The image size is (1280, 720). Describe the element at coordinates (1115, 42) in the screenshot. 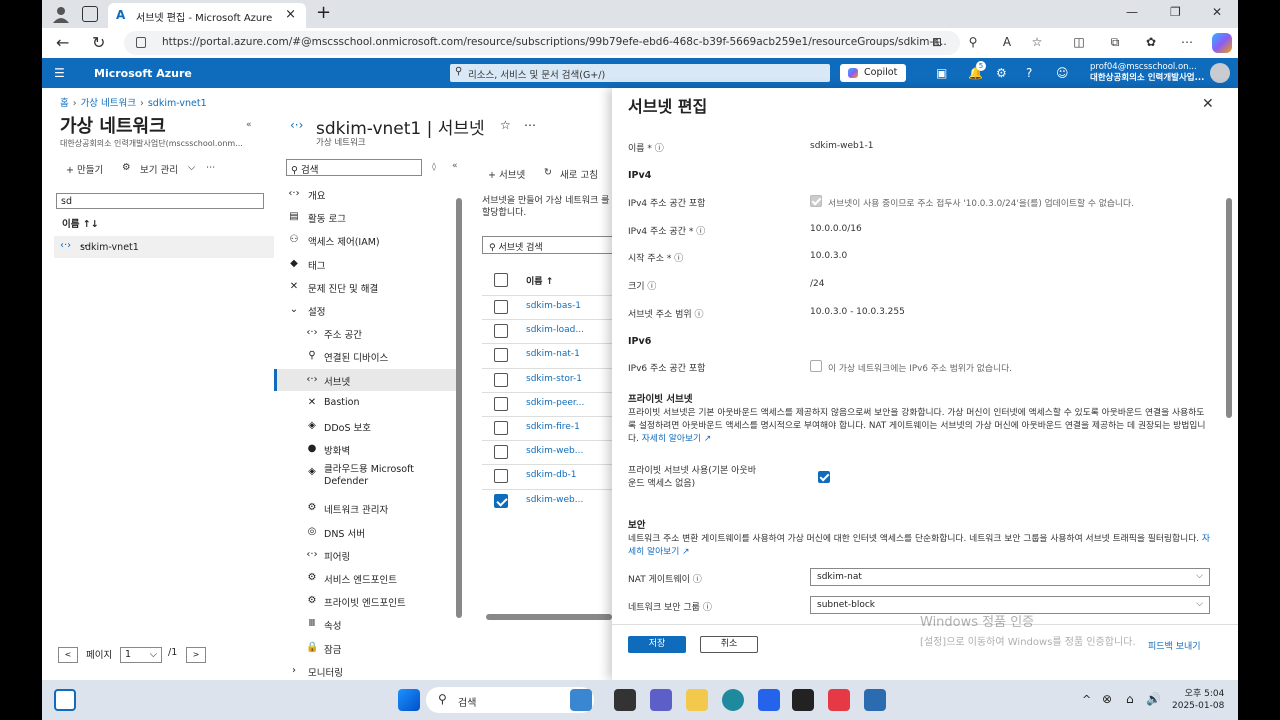

I see `collections-icon: ⧉` at that location.